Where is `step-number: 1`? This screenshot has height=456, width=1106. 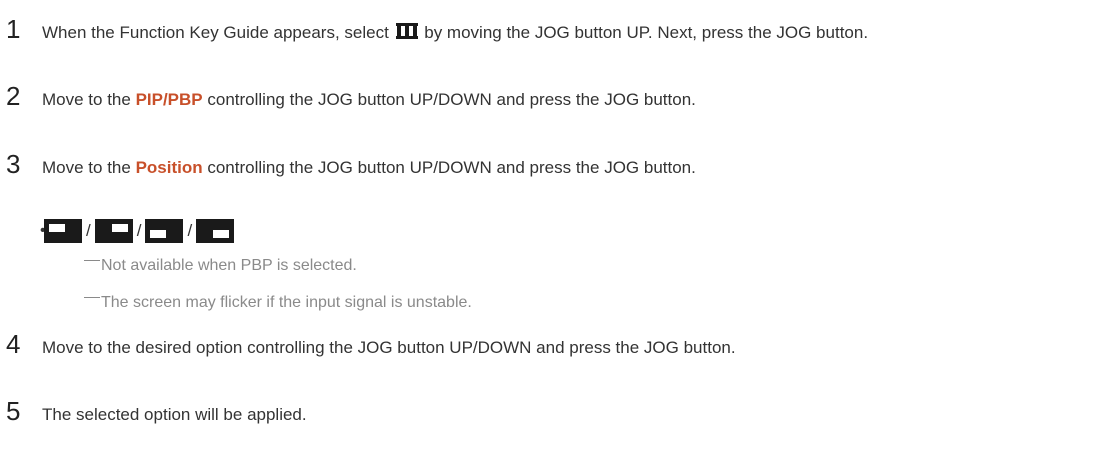
step-number: 1 is located at coordinates (13, 29).